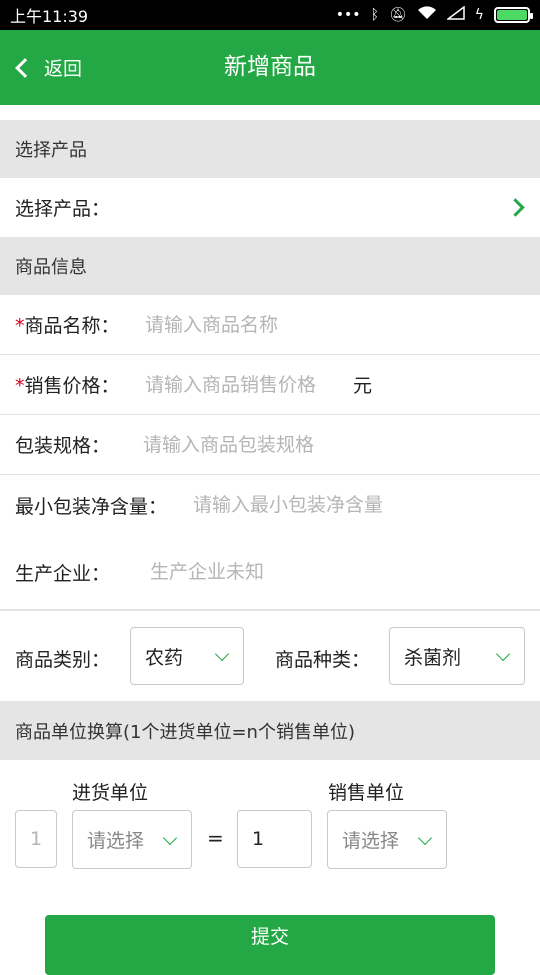 Image resolution: width=540 pixels, height=975 pixels. What do you see at coordinates (215, 838) in the screenshot?
I see `equals-sign: =` at bounding box center [215, 838].